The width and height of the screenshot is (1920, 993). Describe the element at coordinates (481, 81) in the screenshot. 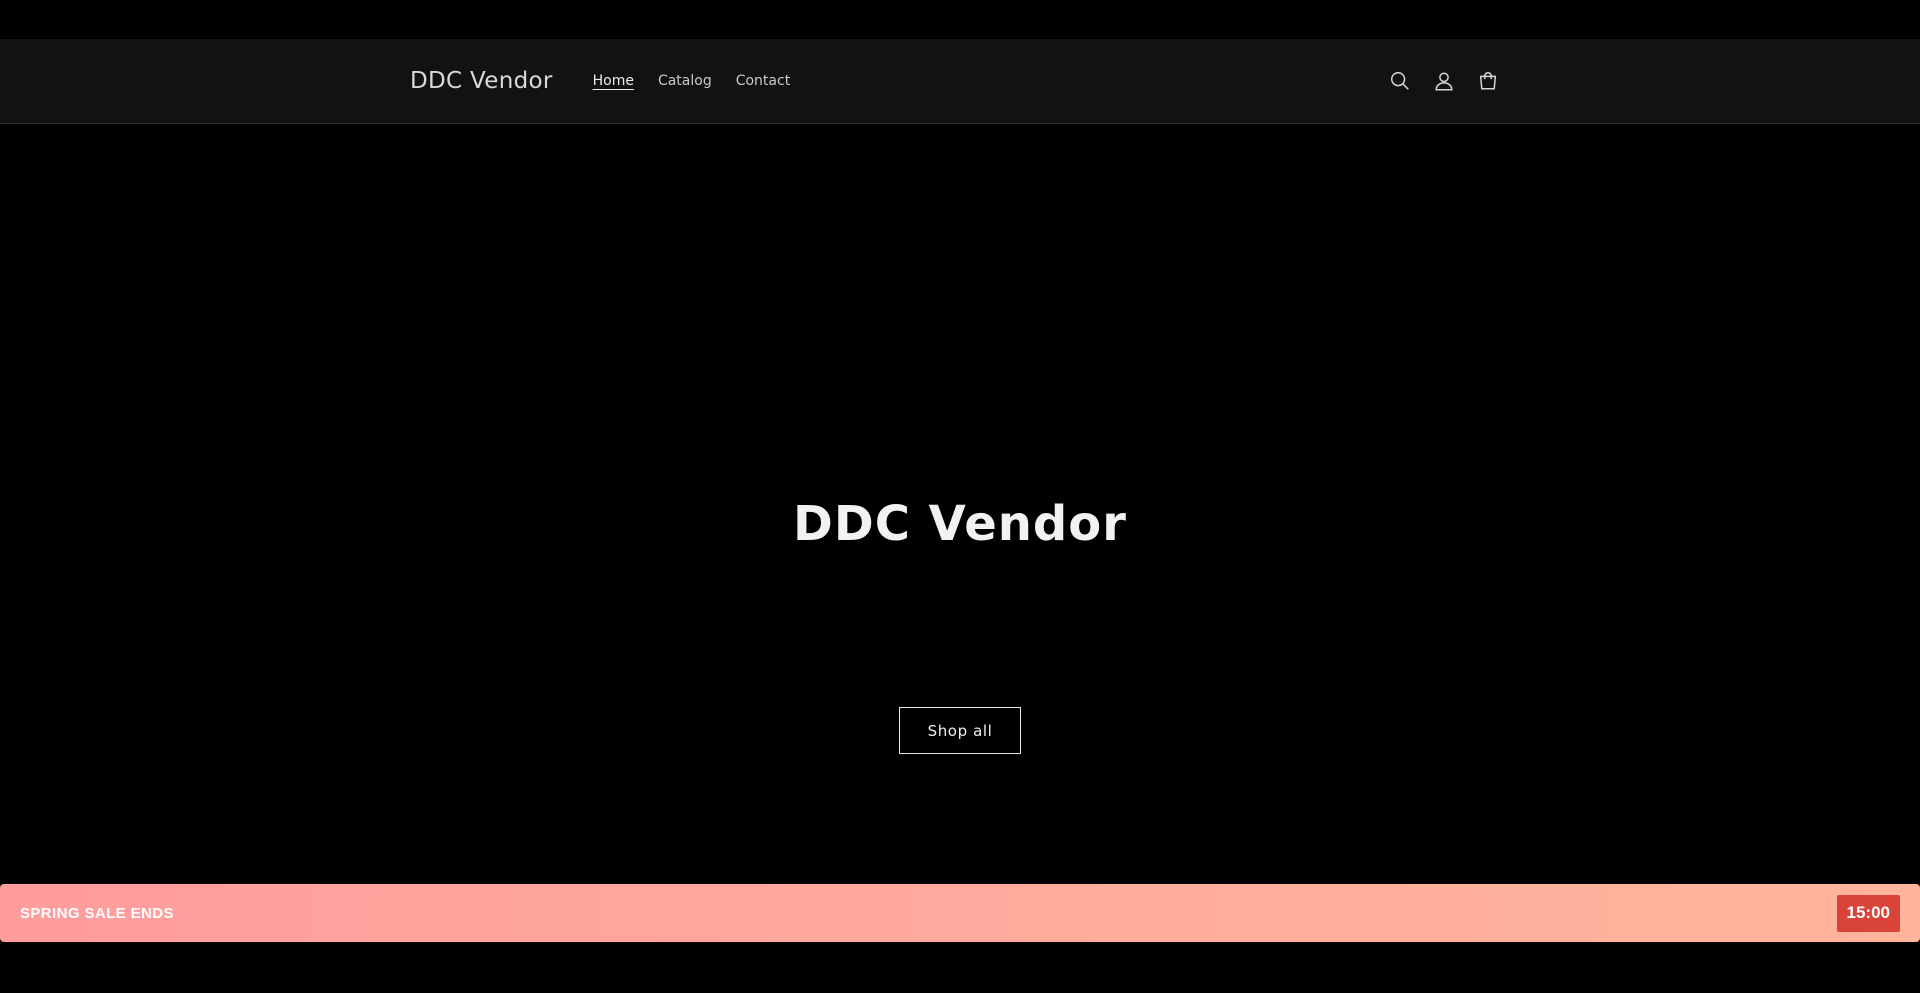

I see `site-logo: DDC Vendor` at that location.